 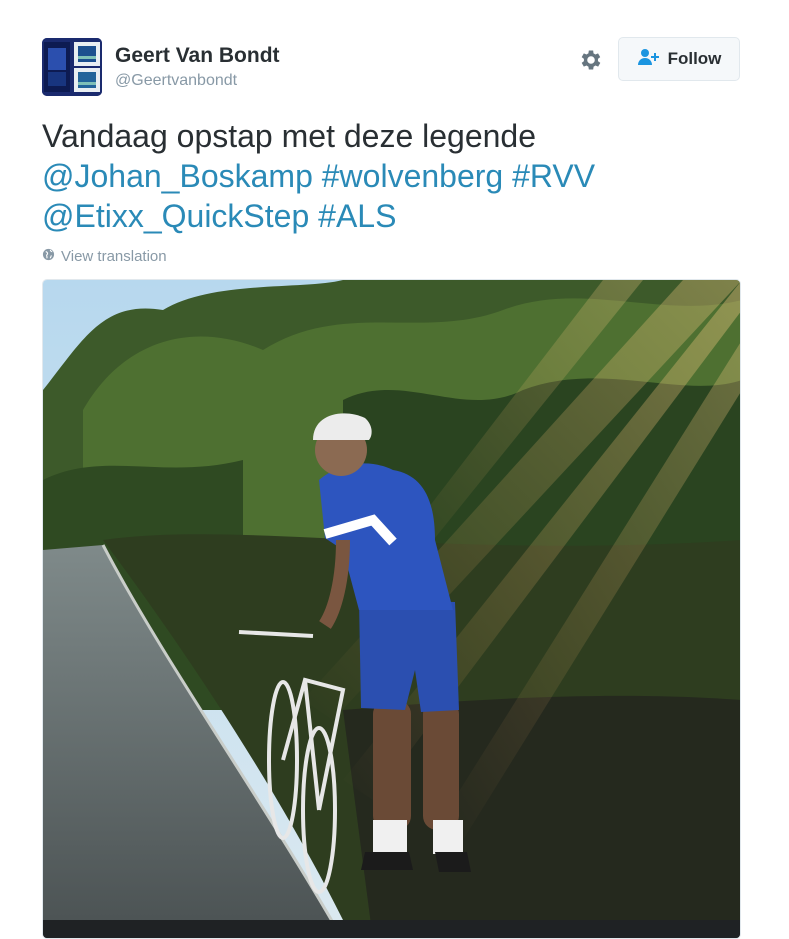 What do you see at coordinates (357, 216) in the screenshot?
I see `hashtag-link: #ALS` at bounding box center [357, 216].